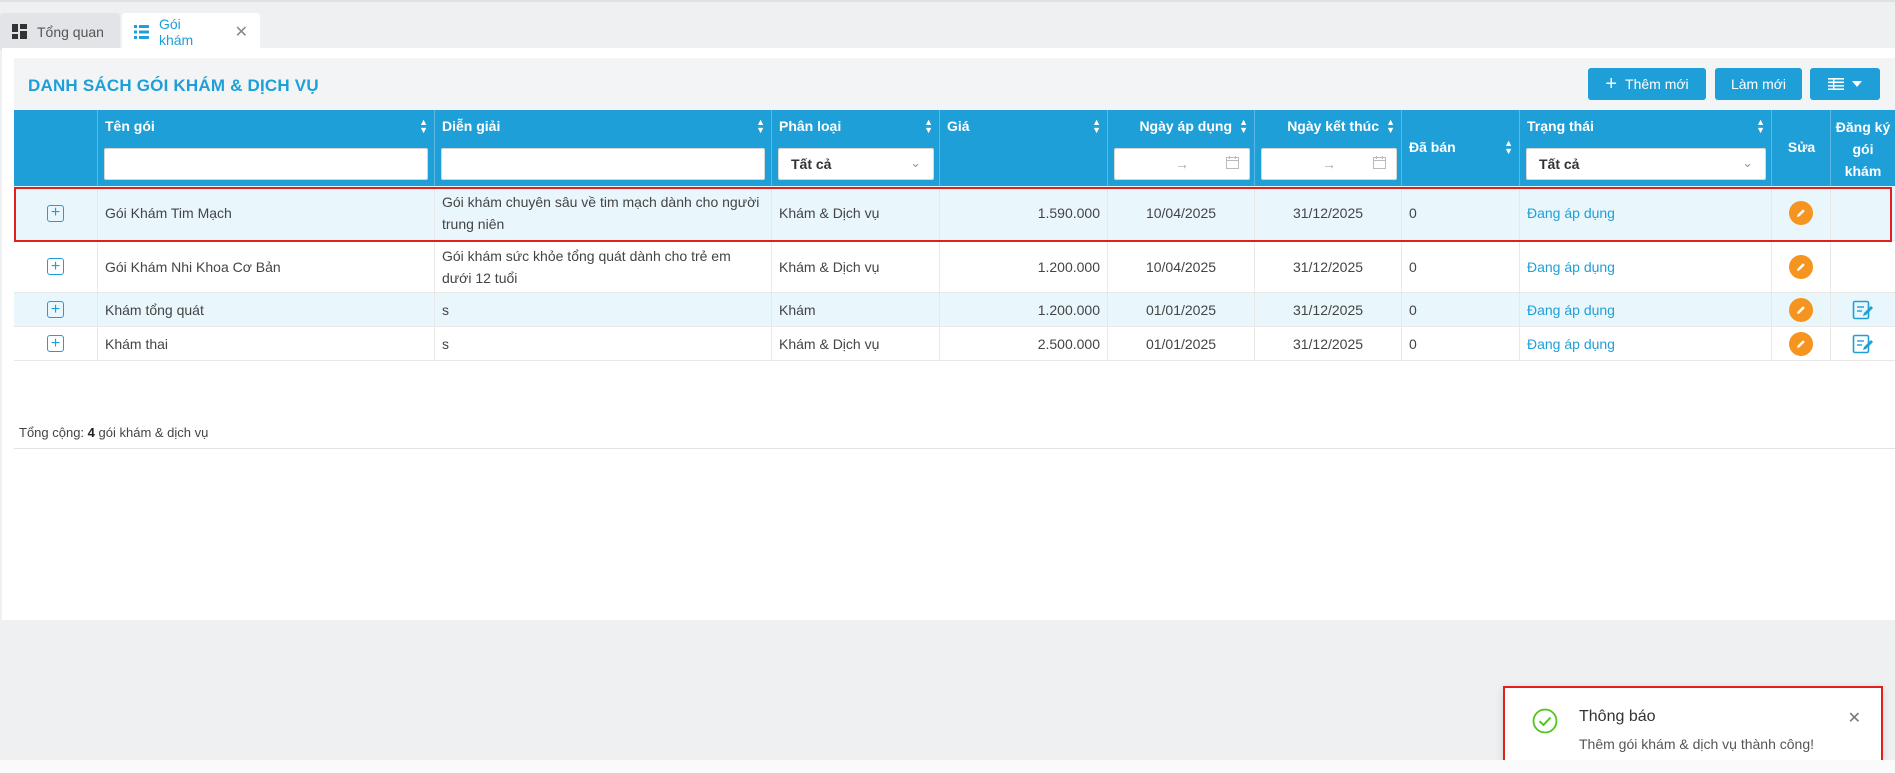  Describe the element at coordinates (1024, 213) in the screenshot. I see `cell-price: 1.590.000` at that location.